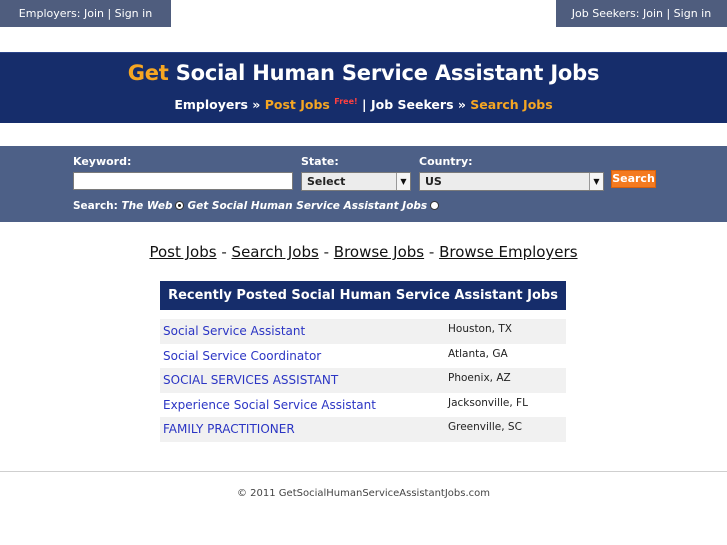  I want to click on jobseekers-join-signin-text: Job Seekers: Join | Sign in, so click(641, 13).